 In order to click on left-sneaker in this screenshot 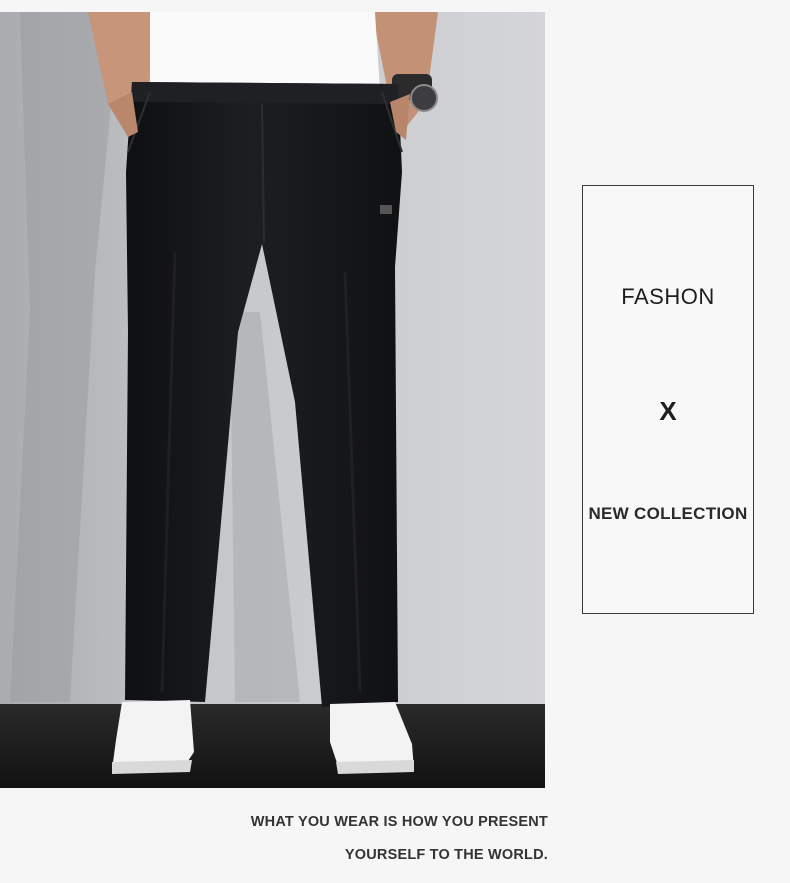, I will do `click(153, 735)`.